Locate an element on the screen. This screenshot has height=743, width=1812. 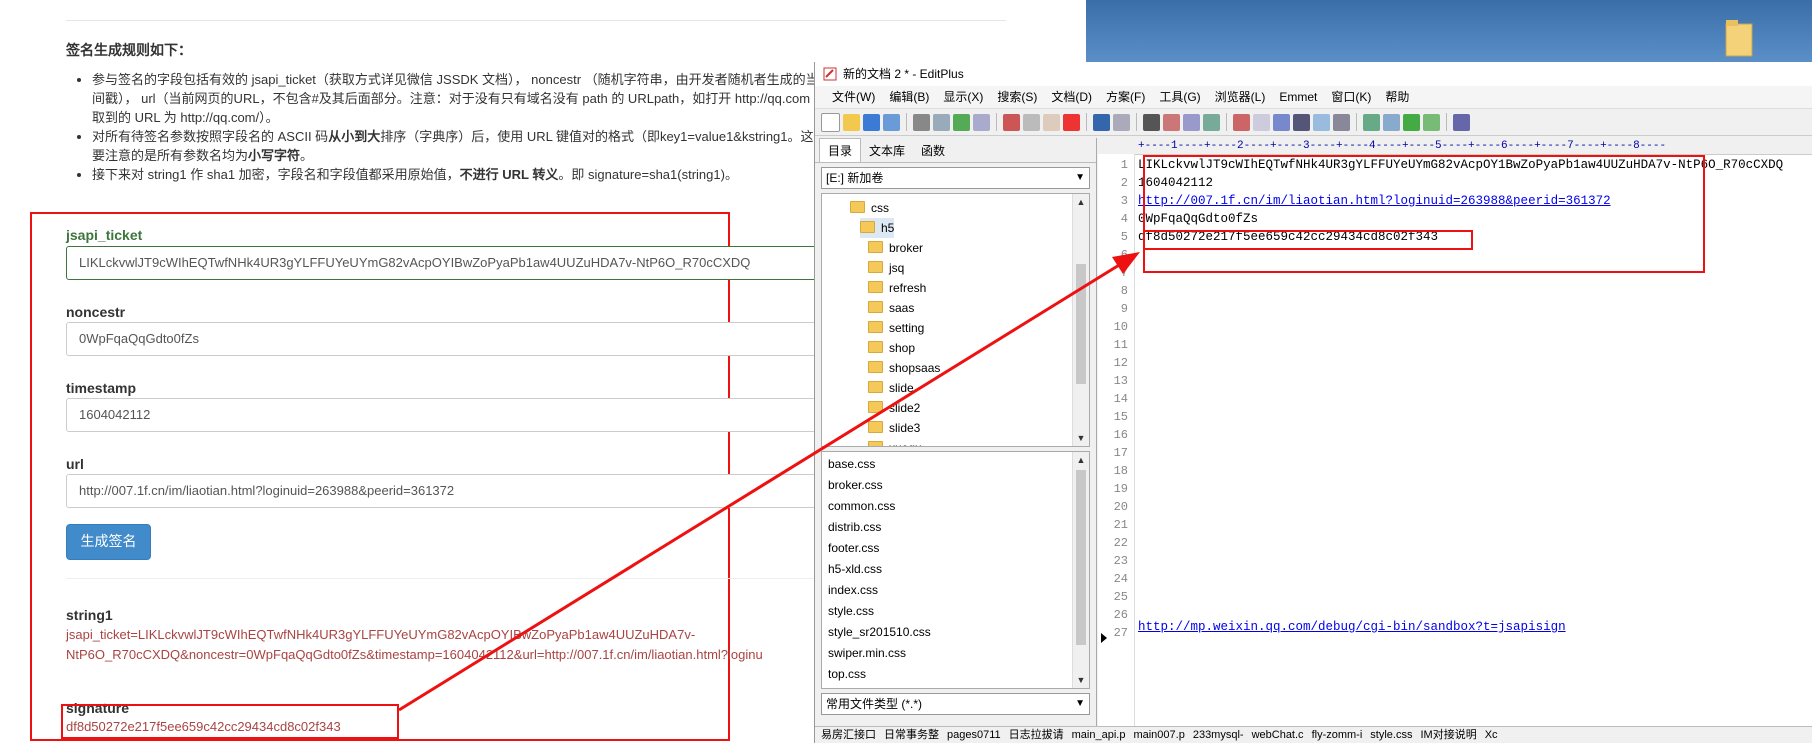
save-icon is located at coordinates (871, 122).